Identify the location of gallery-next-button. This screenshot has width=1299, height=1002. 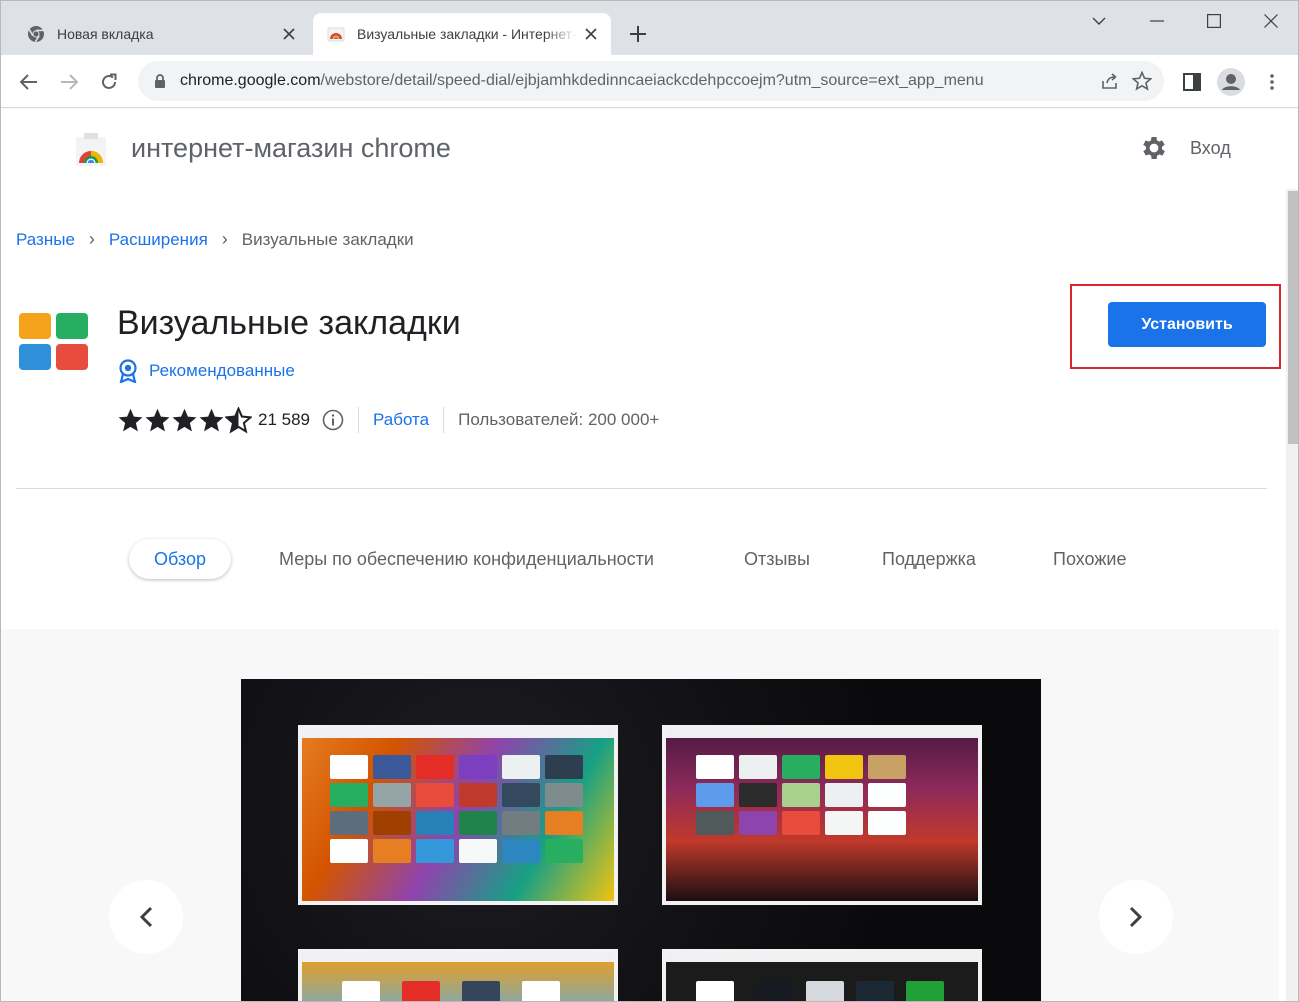
(1136, 917).